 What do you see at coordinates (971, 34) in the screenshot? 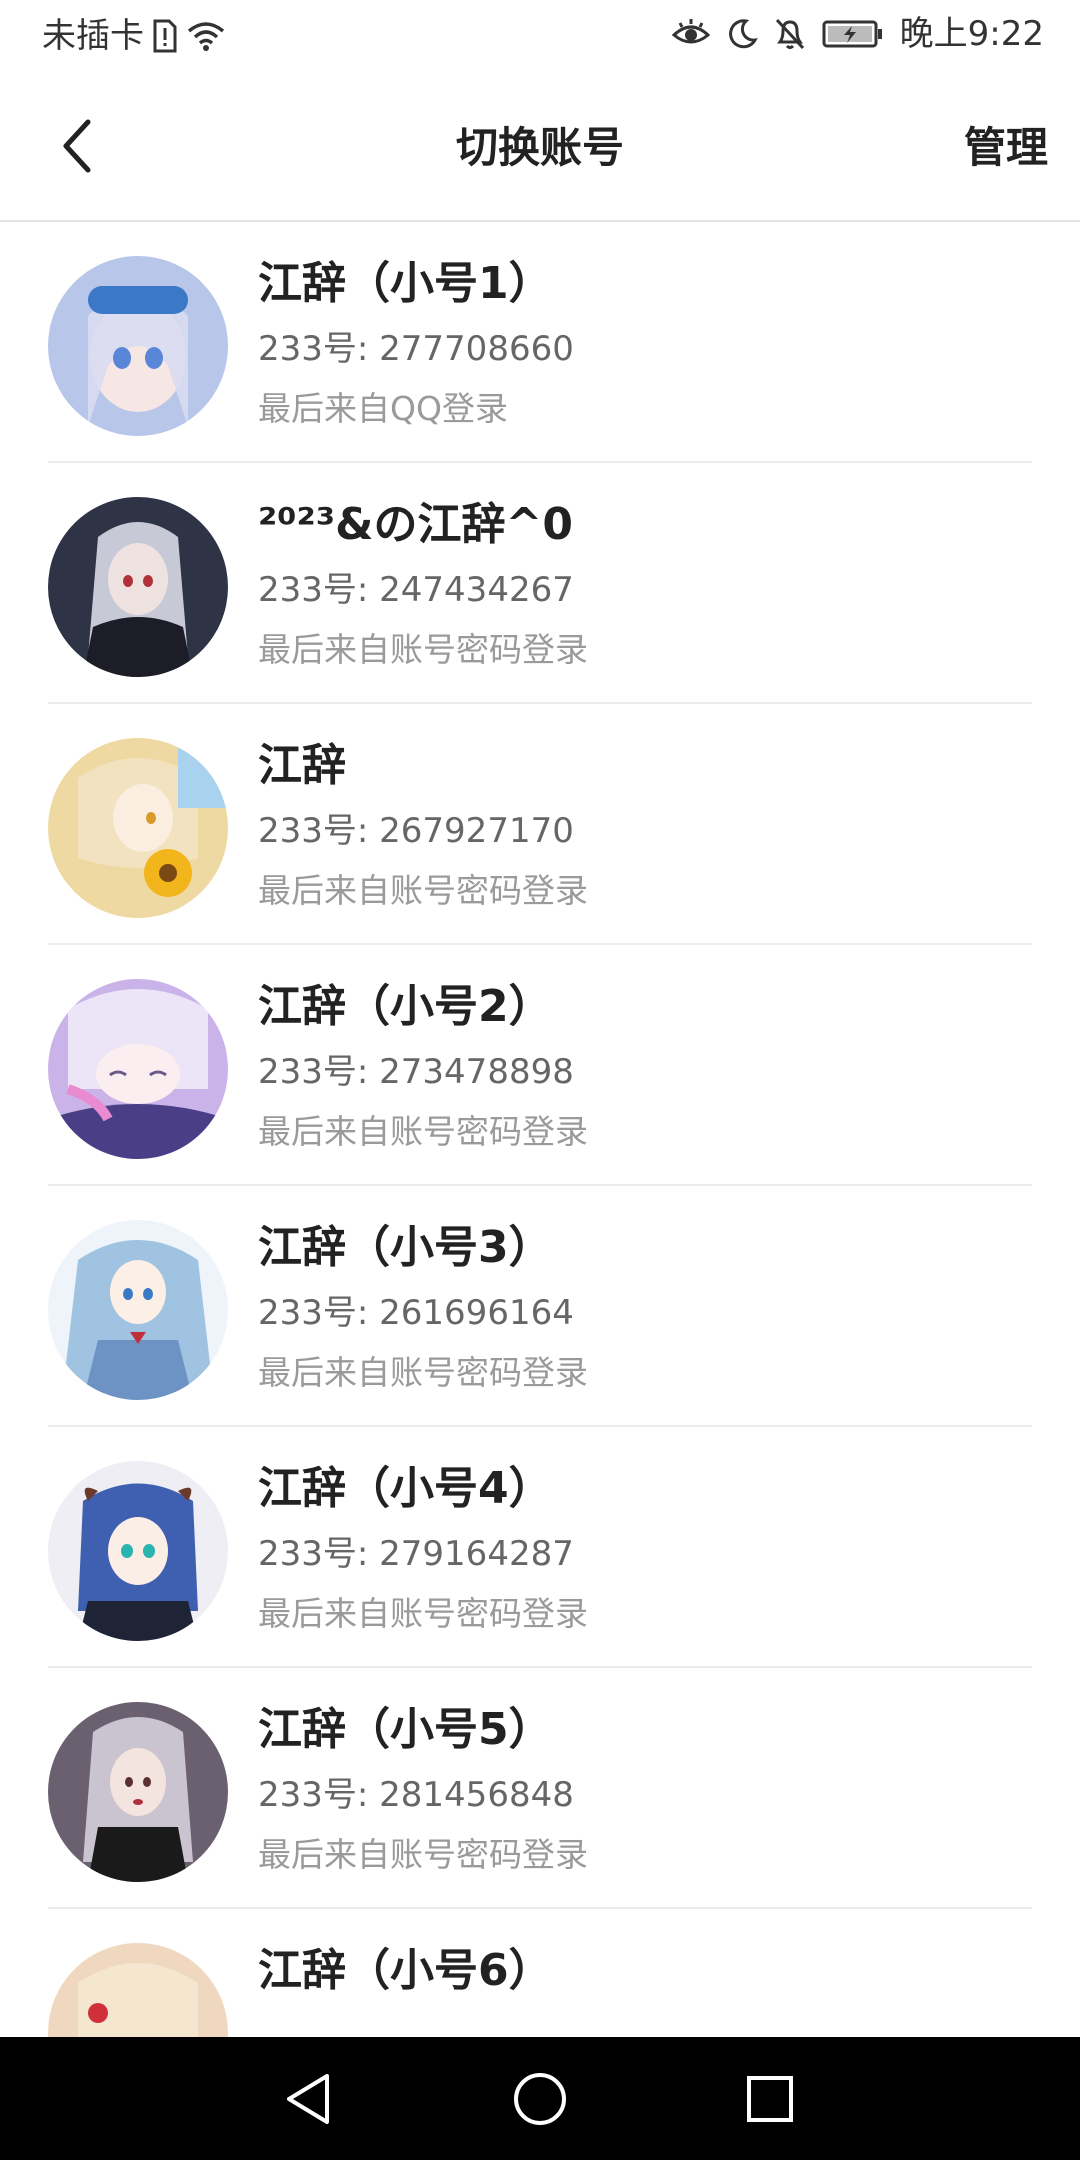
I see `clock-text: 晚上9:22` at bounding box center [971, 34].